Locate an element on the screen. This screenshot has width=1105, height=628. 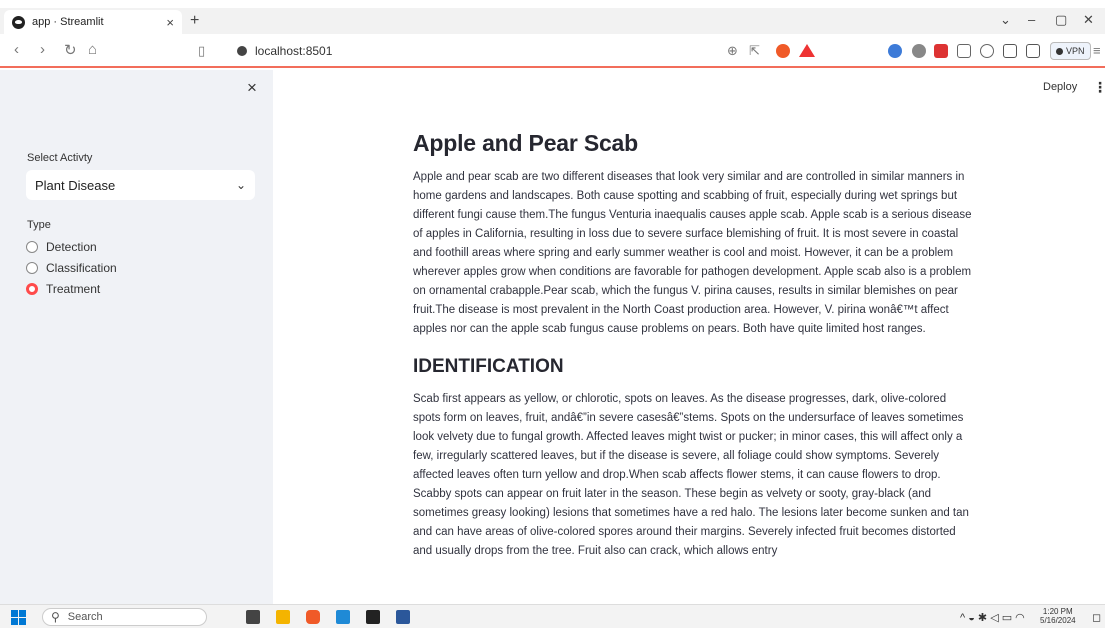
terminal-icon is located at coordinates (373, 617).